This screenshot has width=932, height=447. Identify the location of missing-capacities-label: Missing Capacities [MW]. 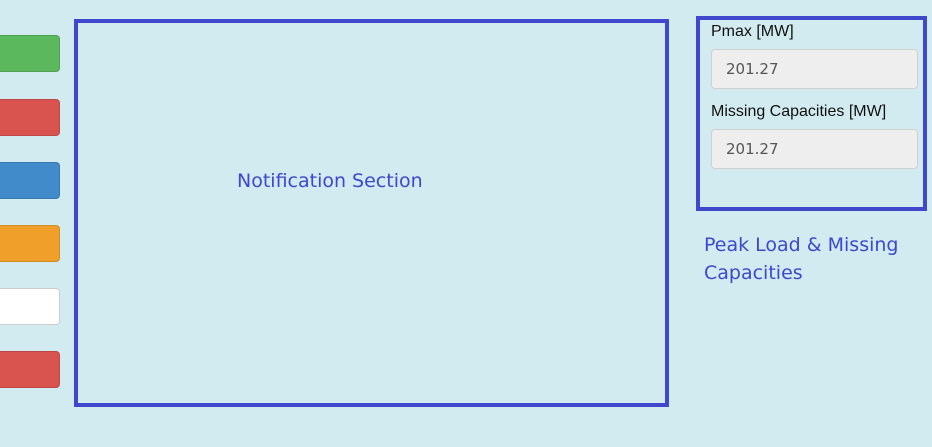
(799, 111).